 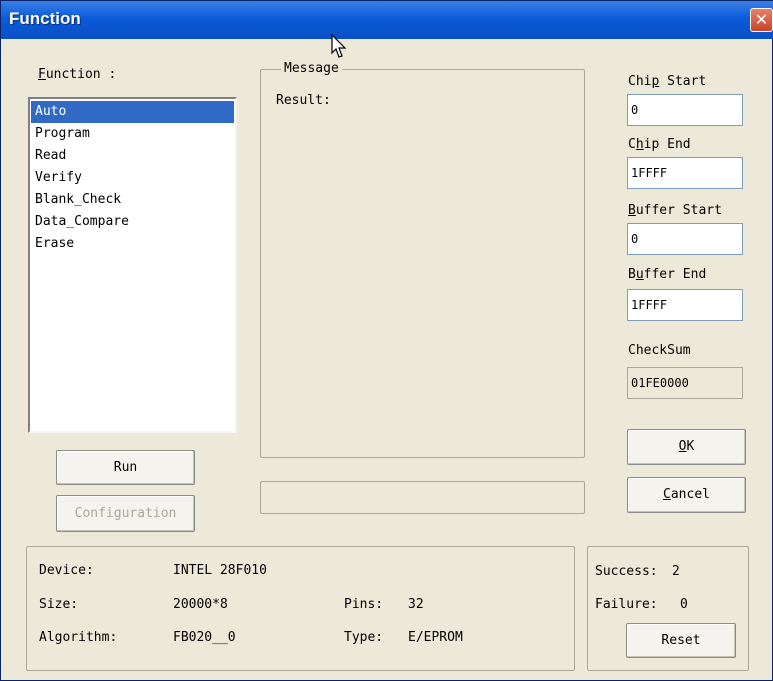 What do you see at coordinates (132, 112) in the screenshot?
I see `function-item-auto: Auto` at bounding box center [132, 112].